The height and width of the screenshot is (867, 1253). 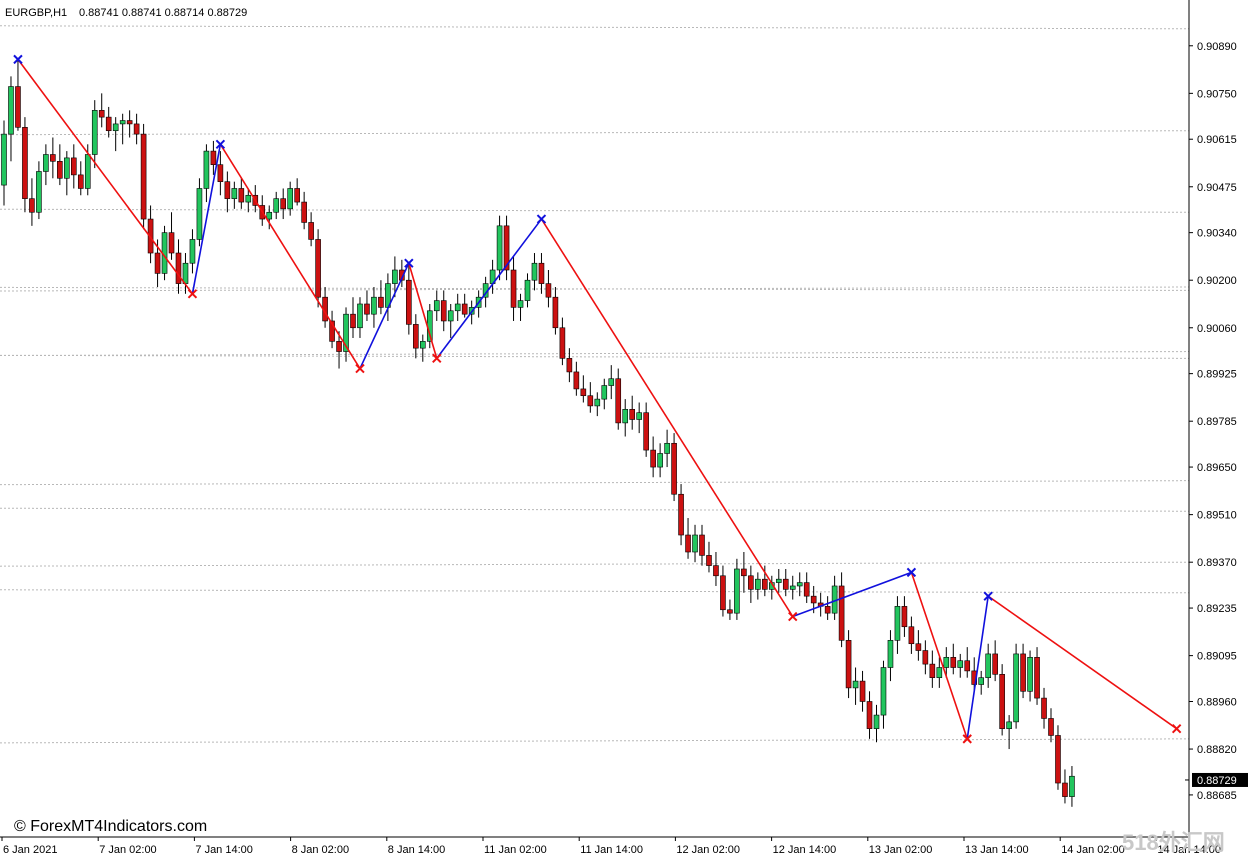 I want to click on price-tick-label: 0.90340, so click(x=1217, y=234).